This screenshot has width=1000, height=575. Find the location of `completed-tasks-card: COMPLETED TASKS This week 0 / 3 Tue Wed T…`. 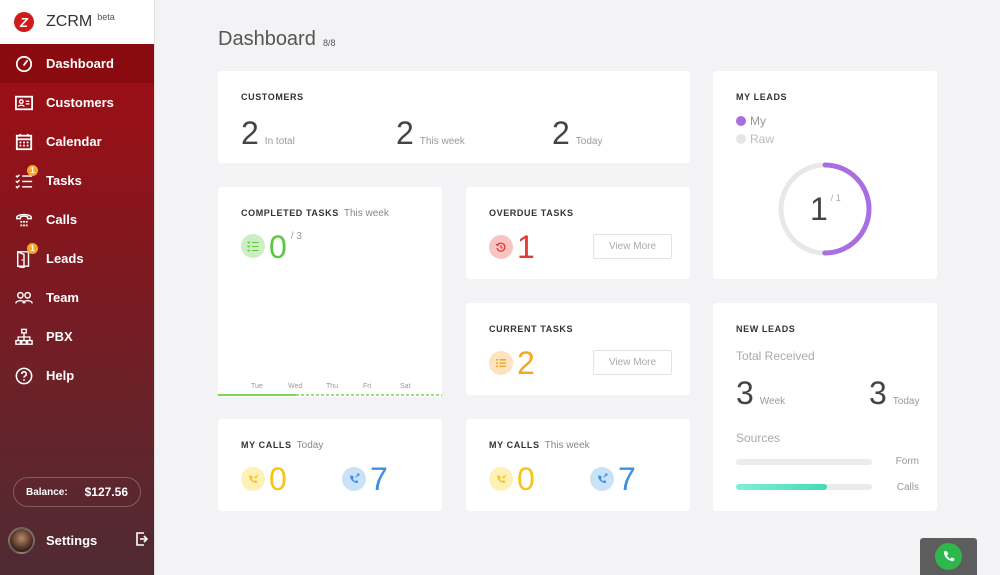

completed-tasks-card: COMPLETED TASKS This week 0 / 3 Tue Wed T… is located at coordinates (330, 292).